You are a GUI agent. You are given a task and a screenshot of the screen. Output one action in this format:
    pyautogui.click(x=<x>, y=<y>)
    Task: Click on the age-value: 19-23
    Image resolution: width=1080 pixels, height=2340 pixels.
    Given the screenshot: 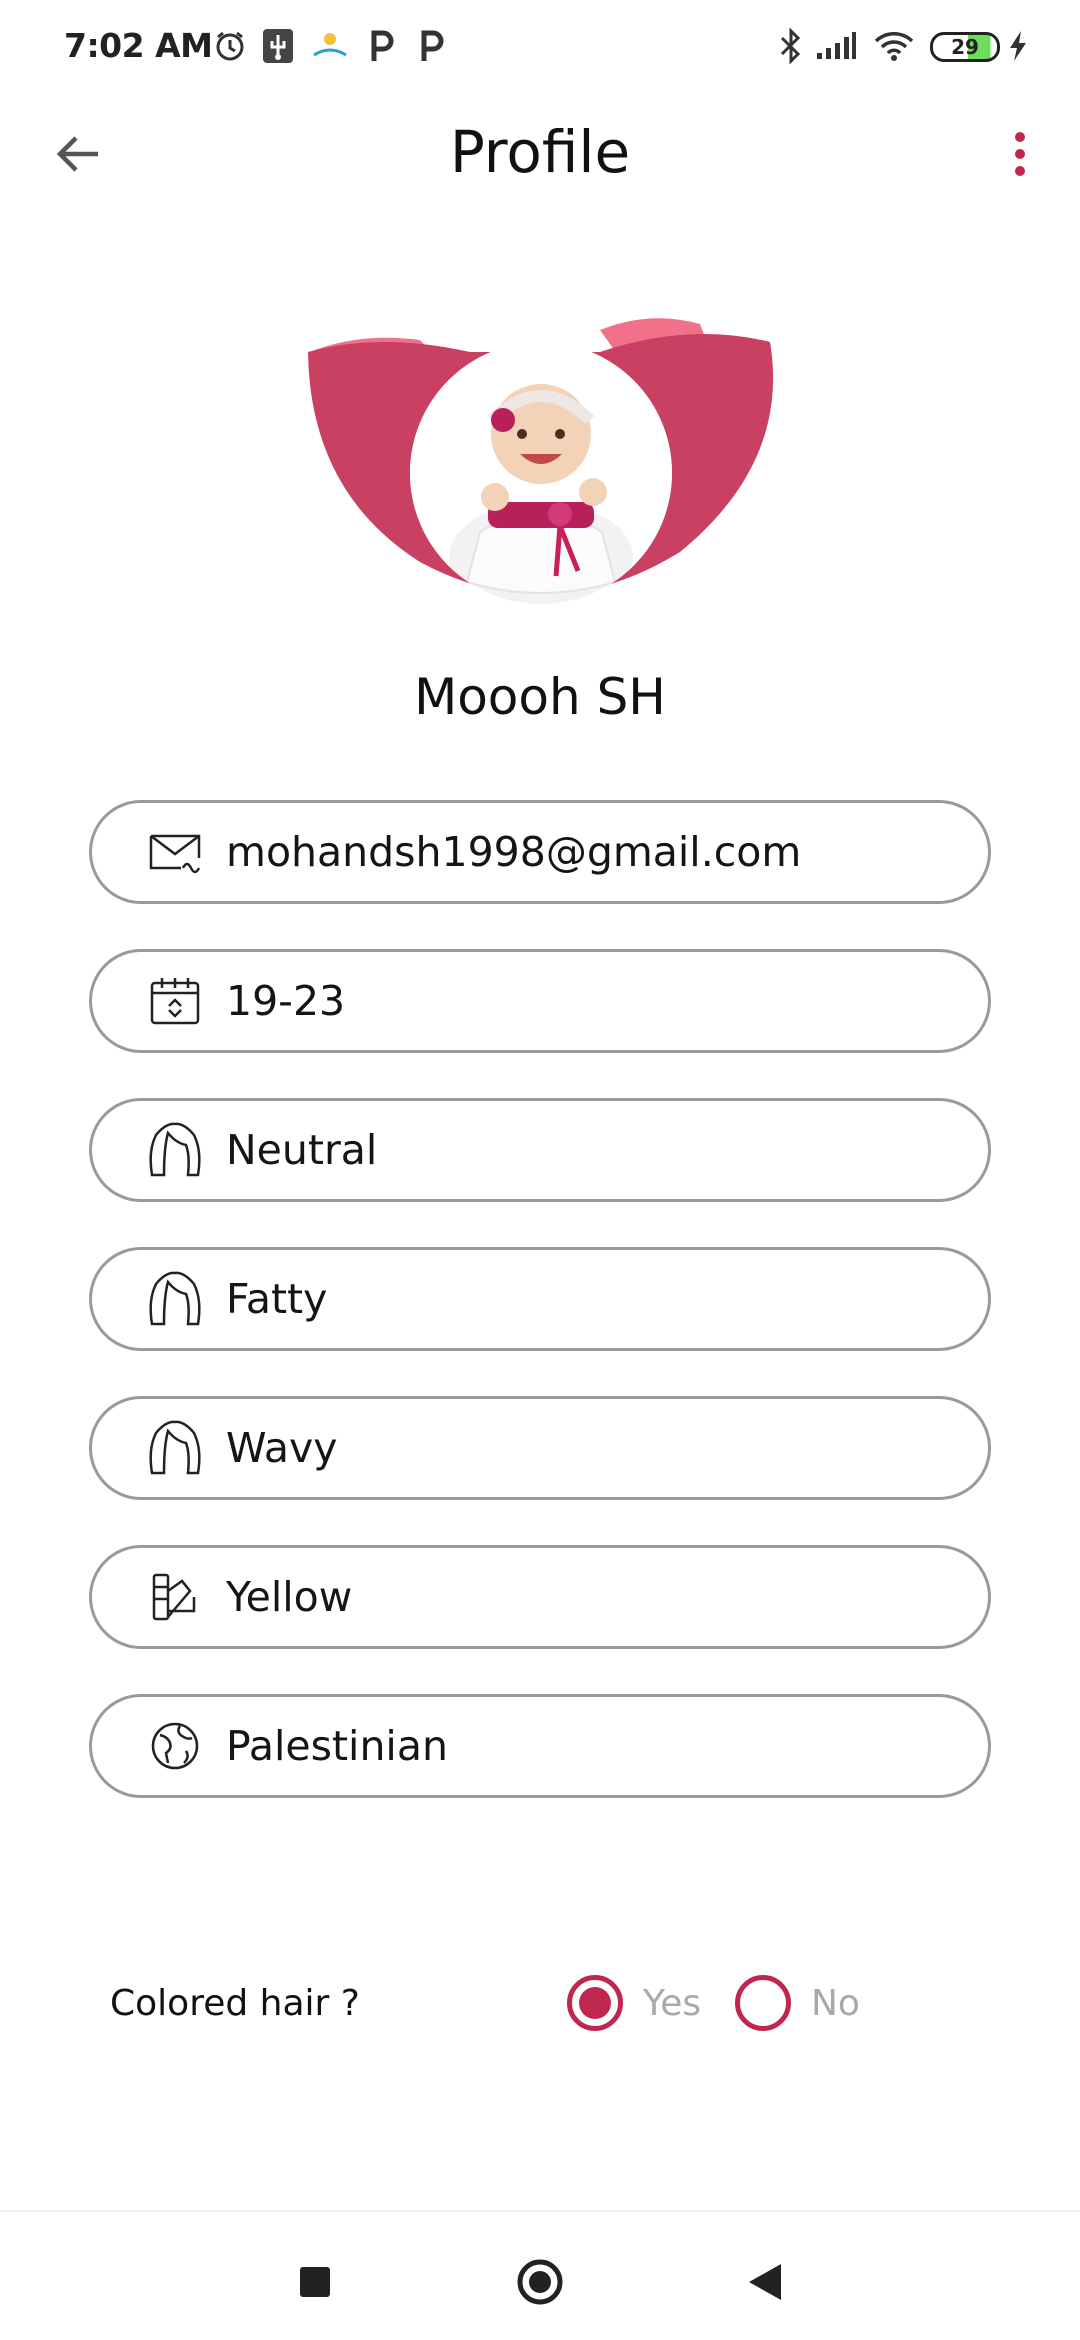 What is the action you would take?
    pyautogui.click(x=286, y=1001)
    